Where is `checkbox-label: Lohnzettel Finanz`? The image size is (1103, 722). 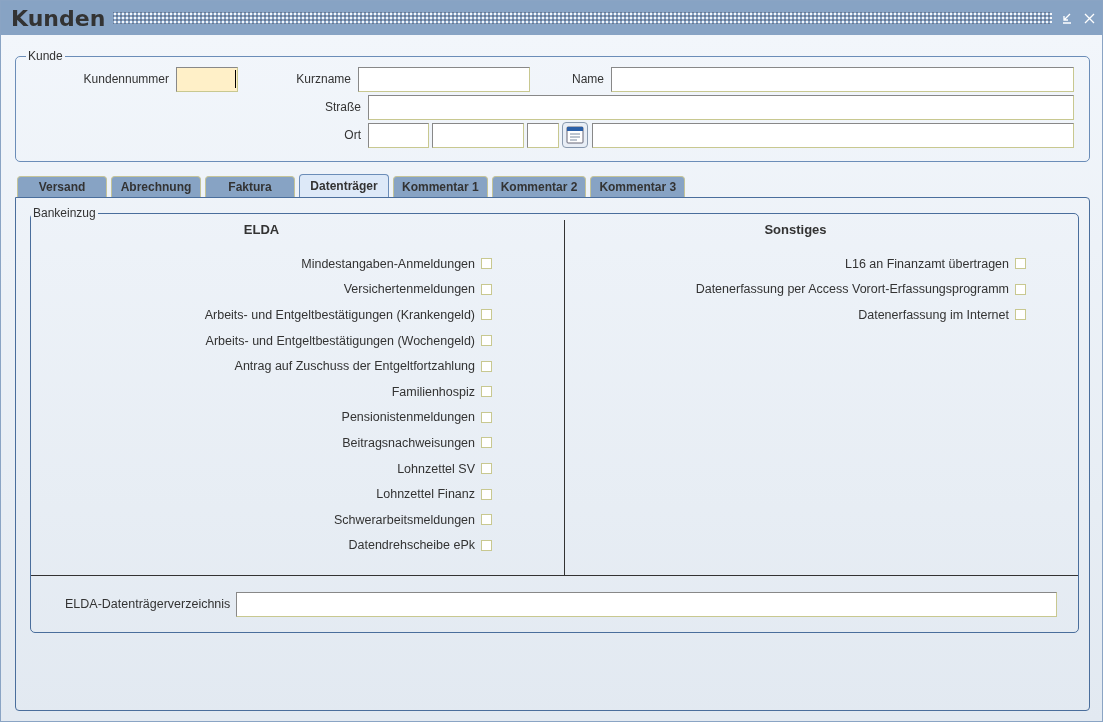 checkbox-label: Lohnzettel Finanz is located at coordinates (425, 494).